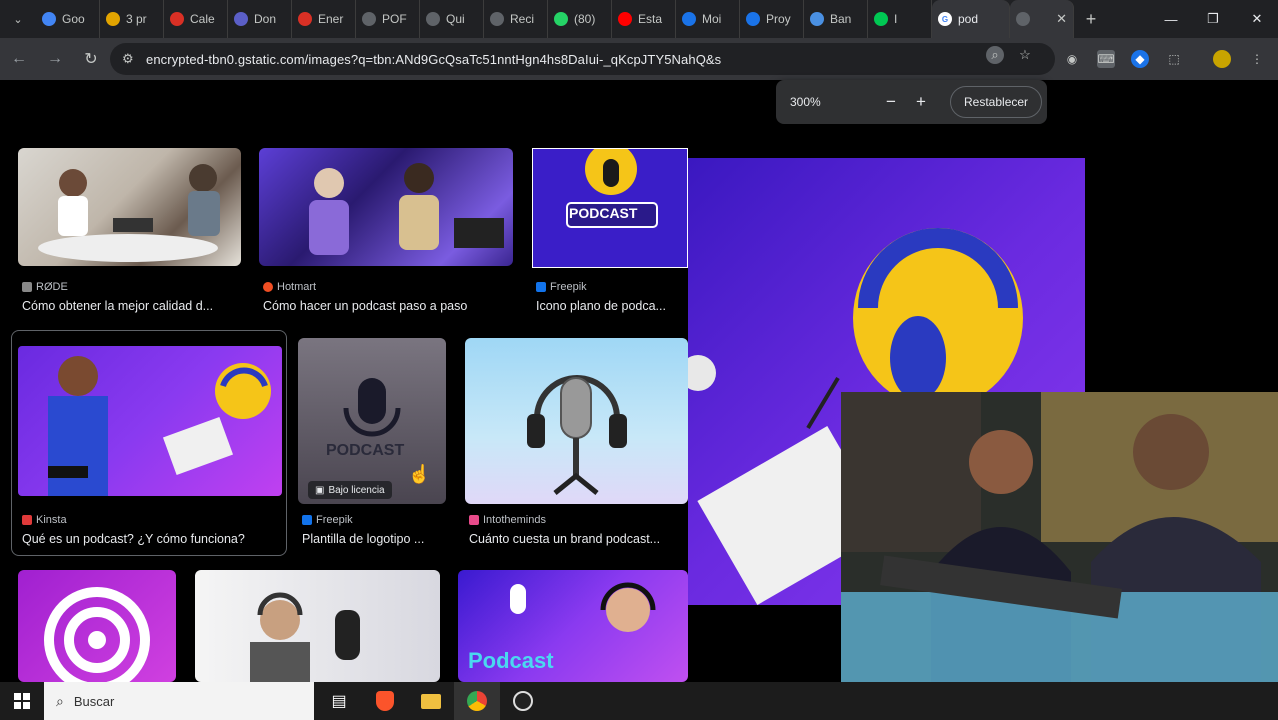 This screenshot has width=1278, height=720. Describe the element at coordinates (1061, 19) in the screenshot. I see `close-tab-icon: ✕` at that location.